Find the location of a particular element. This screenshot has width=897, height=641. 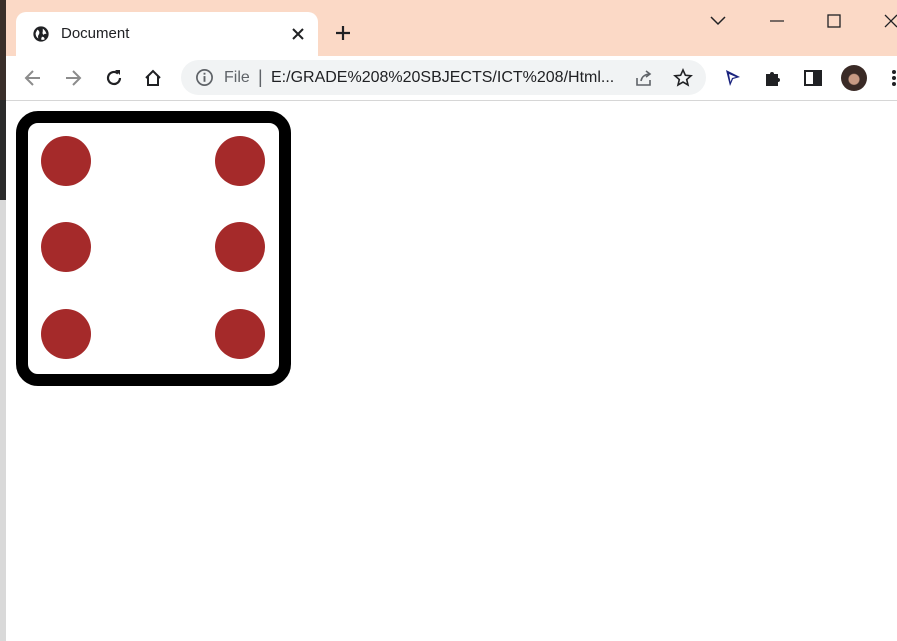

avatar is located at coordinates (854, 78).